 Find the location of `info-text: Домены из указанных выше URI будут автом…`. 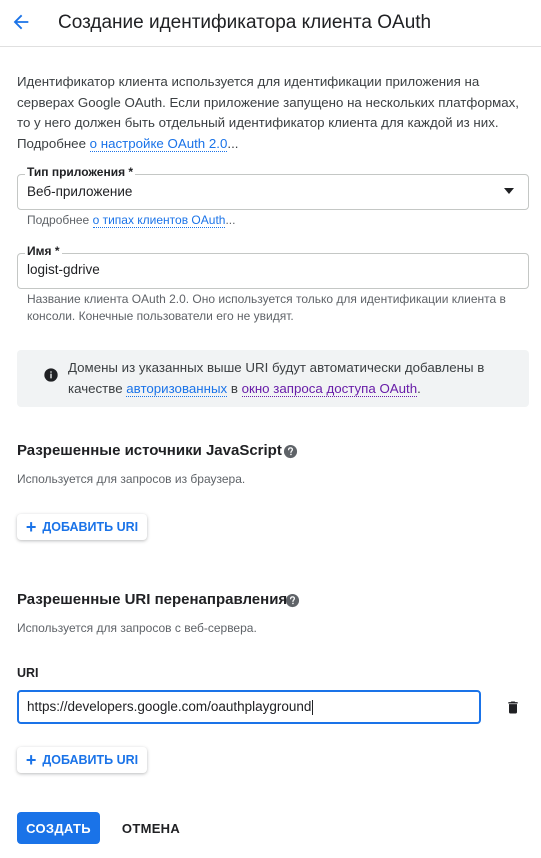

info-text: Домены из указанных выше URI будут автом… is located at coordinates (293, 378).